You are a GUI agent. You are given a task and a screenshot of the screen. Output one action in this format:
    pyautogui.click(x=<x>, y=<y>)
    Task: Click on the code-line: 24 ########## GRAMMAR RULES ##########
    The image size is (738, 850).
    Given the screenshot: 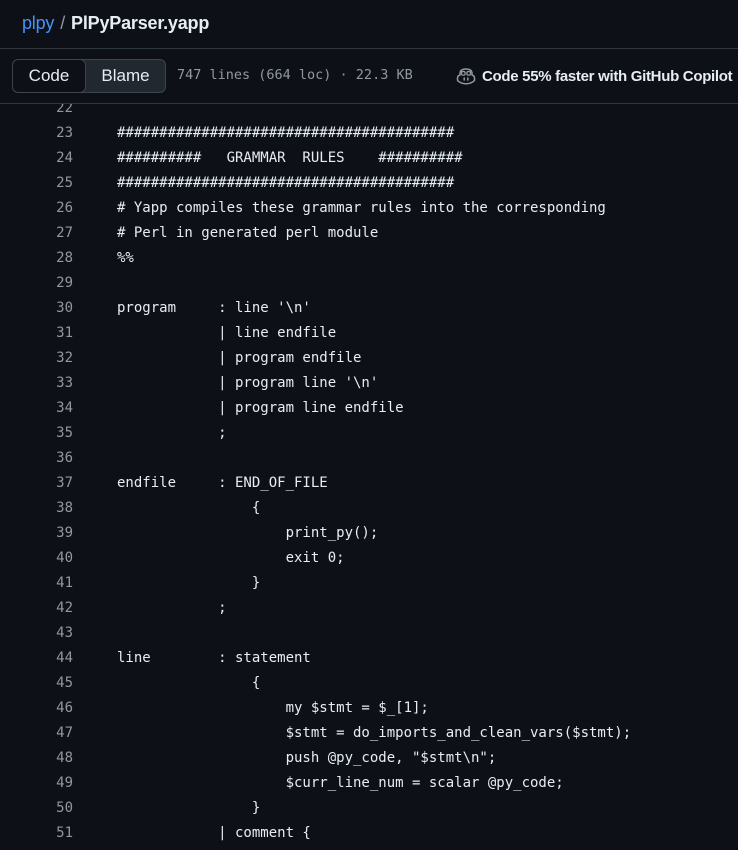 What is the action you would take?
    pyautogui.click(x=369, y=158)
    